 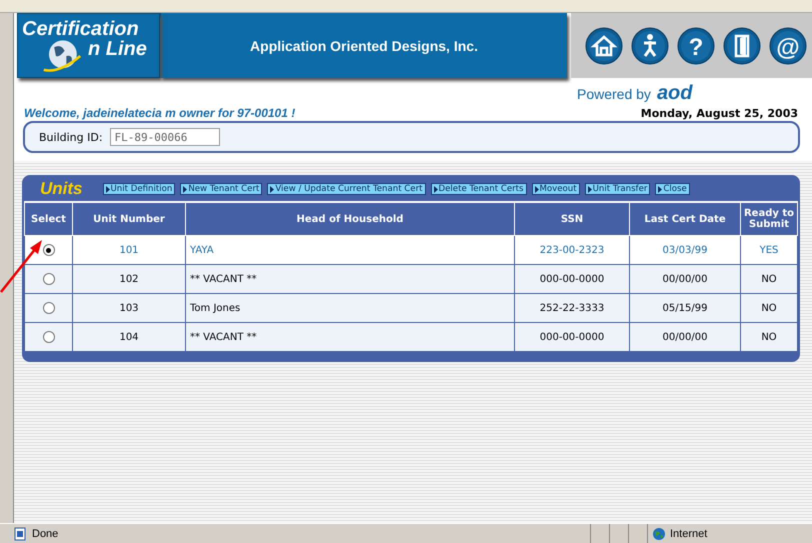 What do you see at coordinates (769, 250) in the screenshot?
I see `ready-cell: YES` at bounding box center [769, 250].